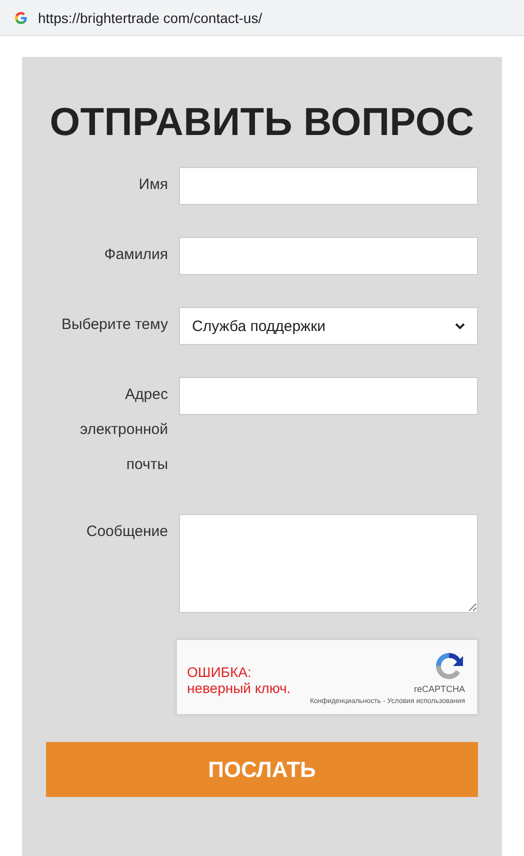  Describe the element at coordinates (21, 17) in the screenshot. I see `google-icon` at that location.